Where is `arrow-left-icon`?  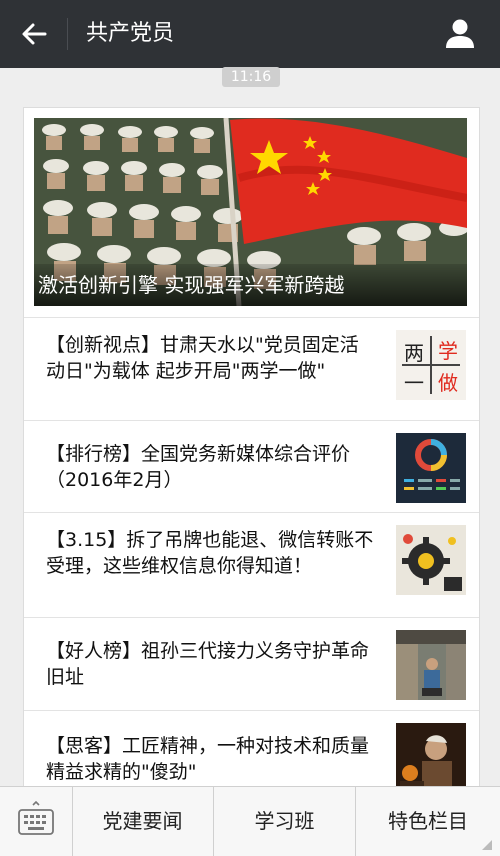 arrow-left-icon is located at coordinates (34, 34).